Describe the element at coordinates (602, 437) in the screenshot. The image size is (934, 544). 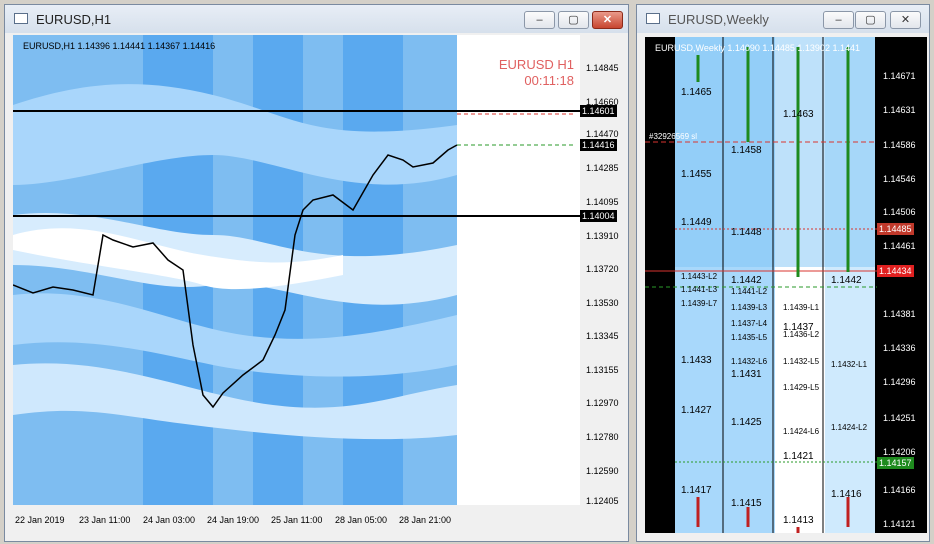
I see `price-tick: 1.12780` at that location.